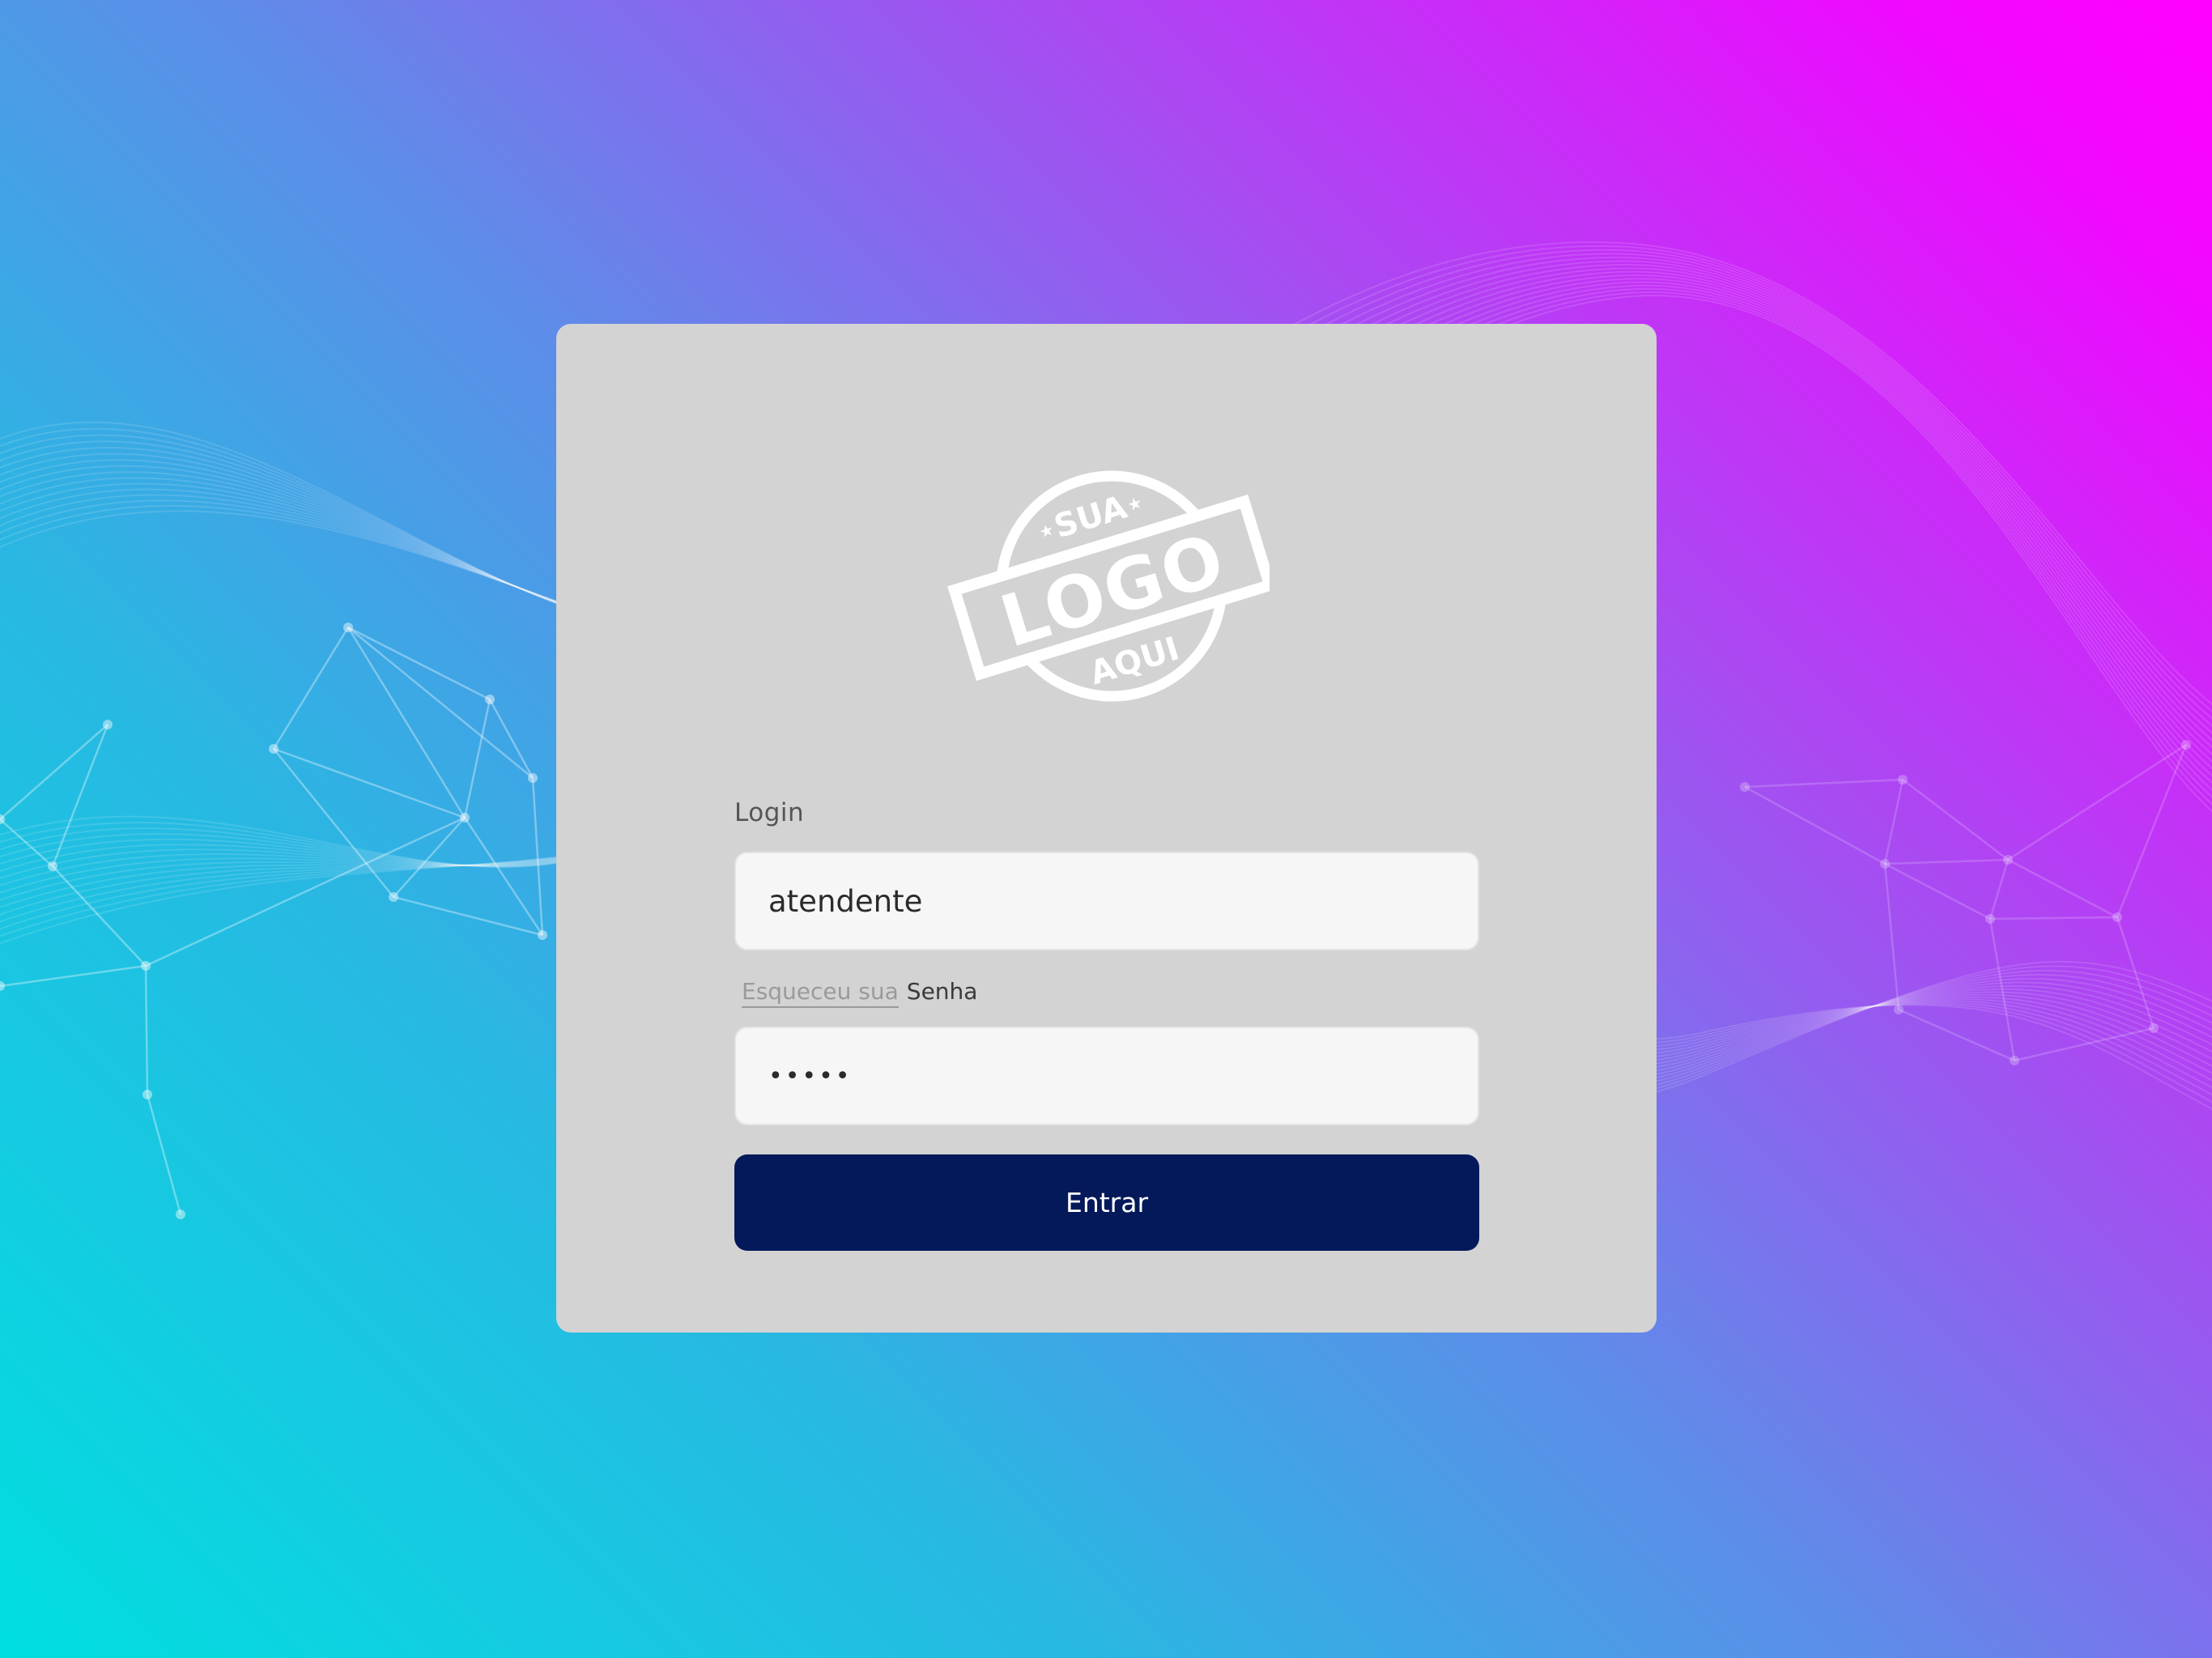 The height and width of the screenshot is (1658, 2212). I want to click on login-label: Login, so click(770, 812).